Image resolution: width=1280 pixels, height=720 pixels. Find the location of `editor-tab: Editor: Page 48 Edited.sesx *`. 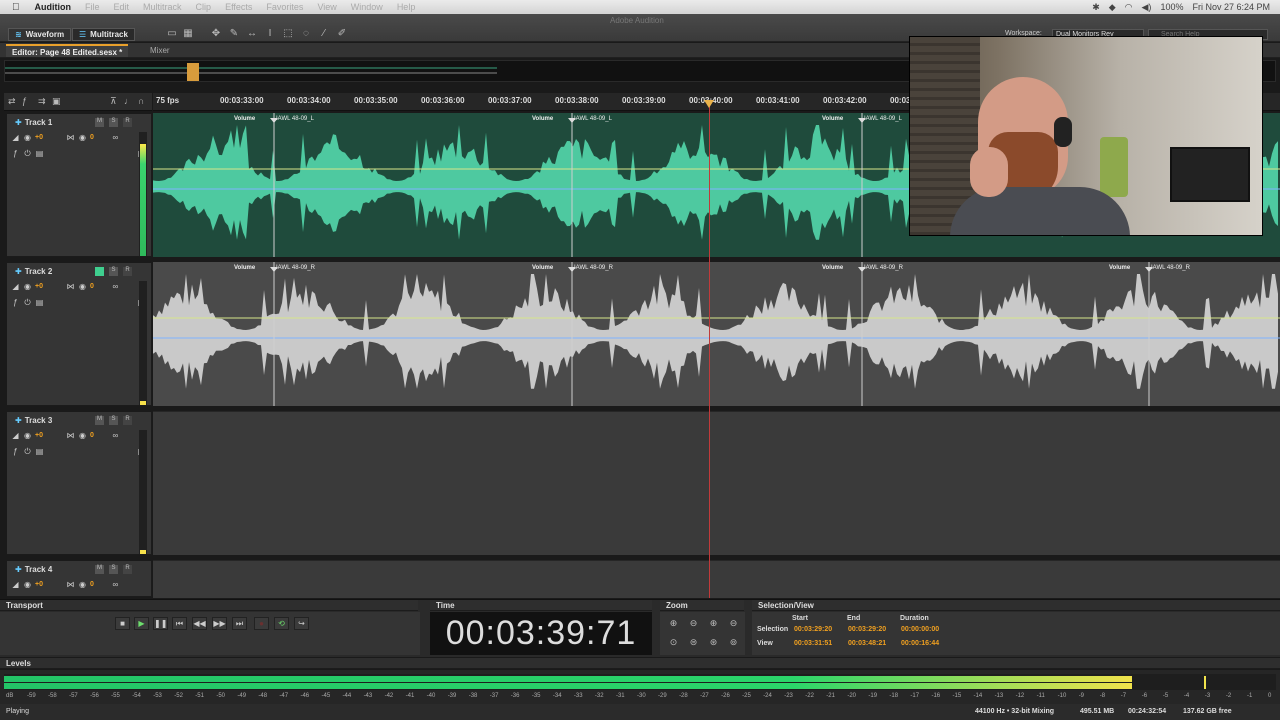

editor-tab: Editor: Page 48 Edited.sesx * is located at coordinates (67, 50).